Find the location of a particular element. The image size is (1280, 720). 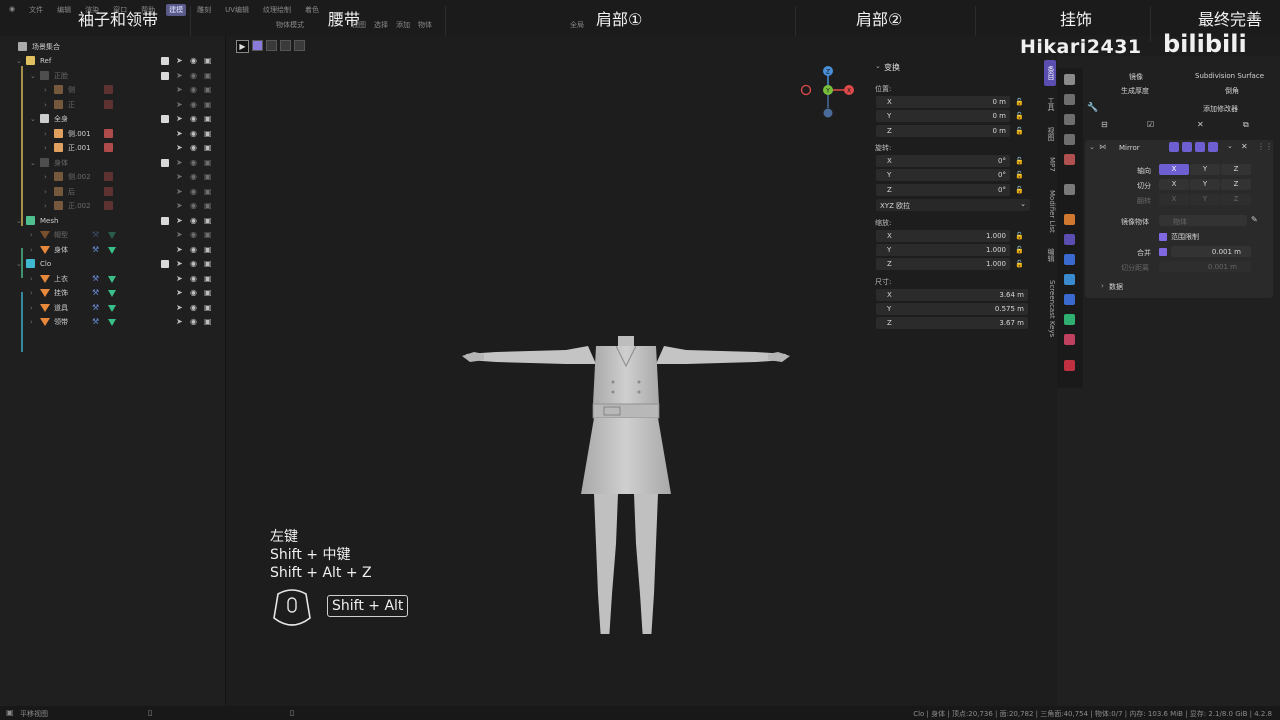

scene-tab-icon is located at coordinates (1069, 159).